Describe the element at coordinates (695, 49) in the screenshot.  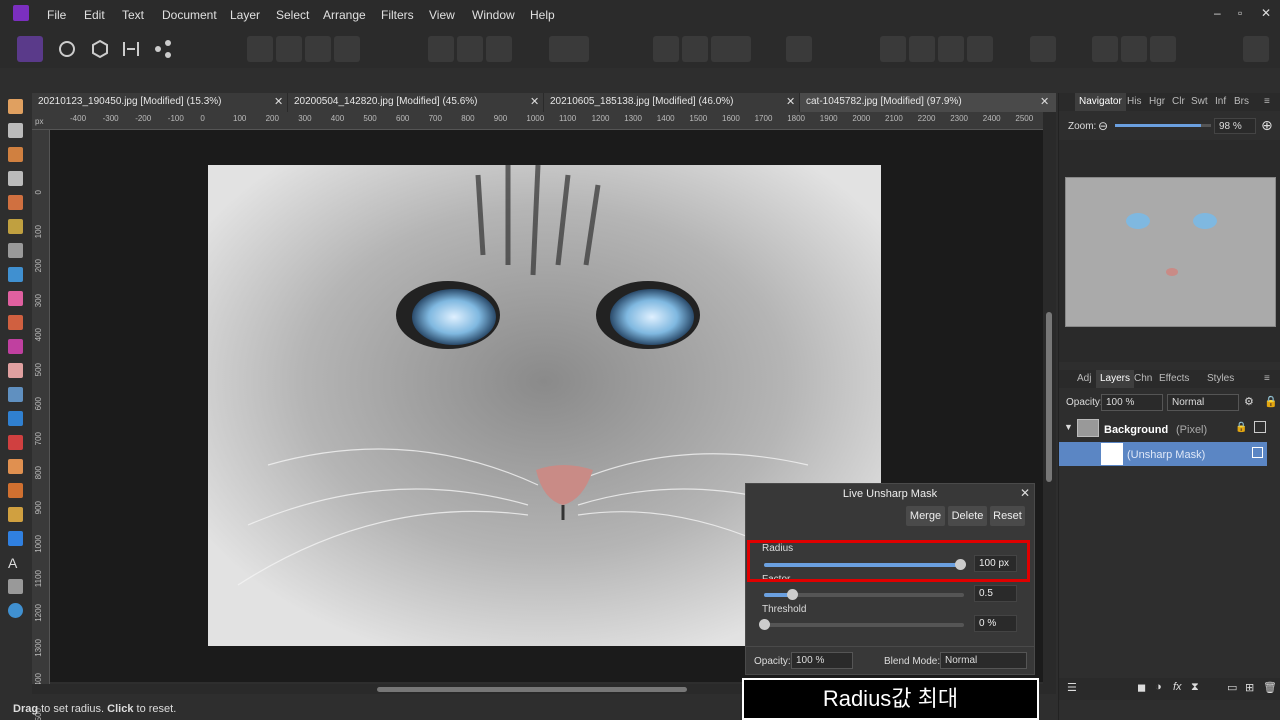
I see `snapping-button` at that location.